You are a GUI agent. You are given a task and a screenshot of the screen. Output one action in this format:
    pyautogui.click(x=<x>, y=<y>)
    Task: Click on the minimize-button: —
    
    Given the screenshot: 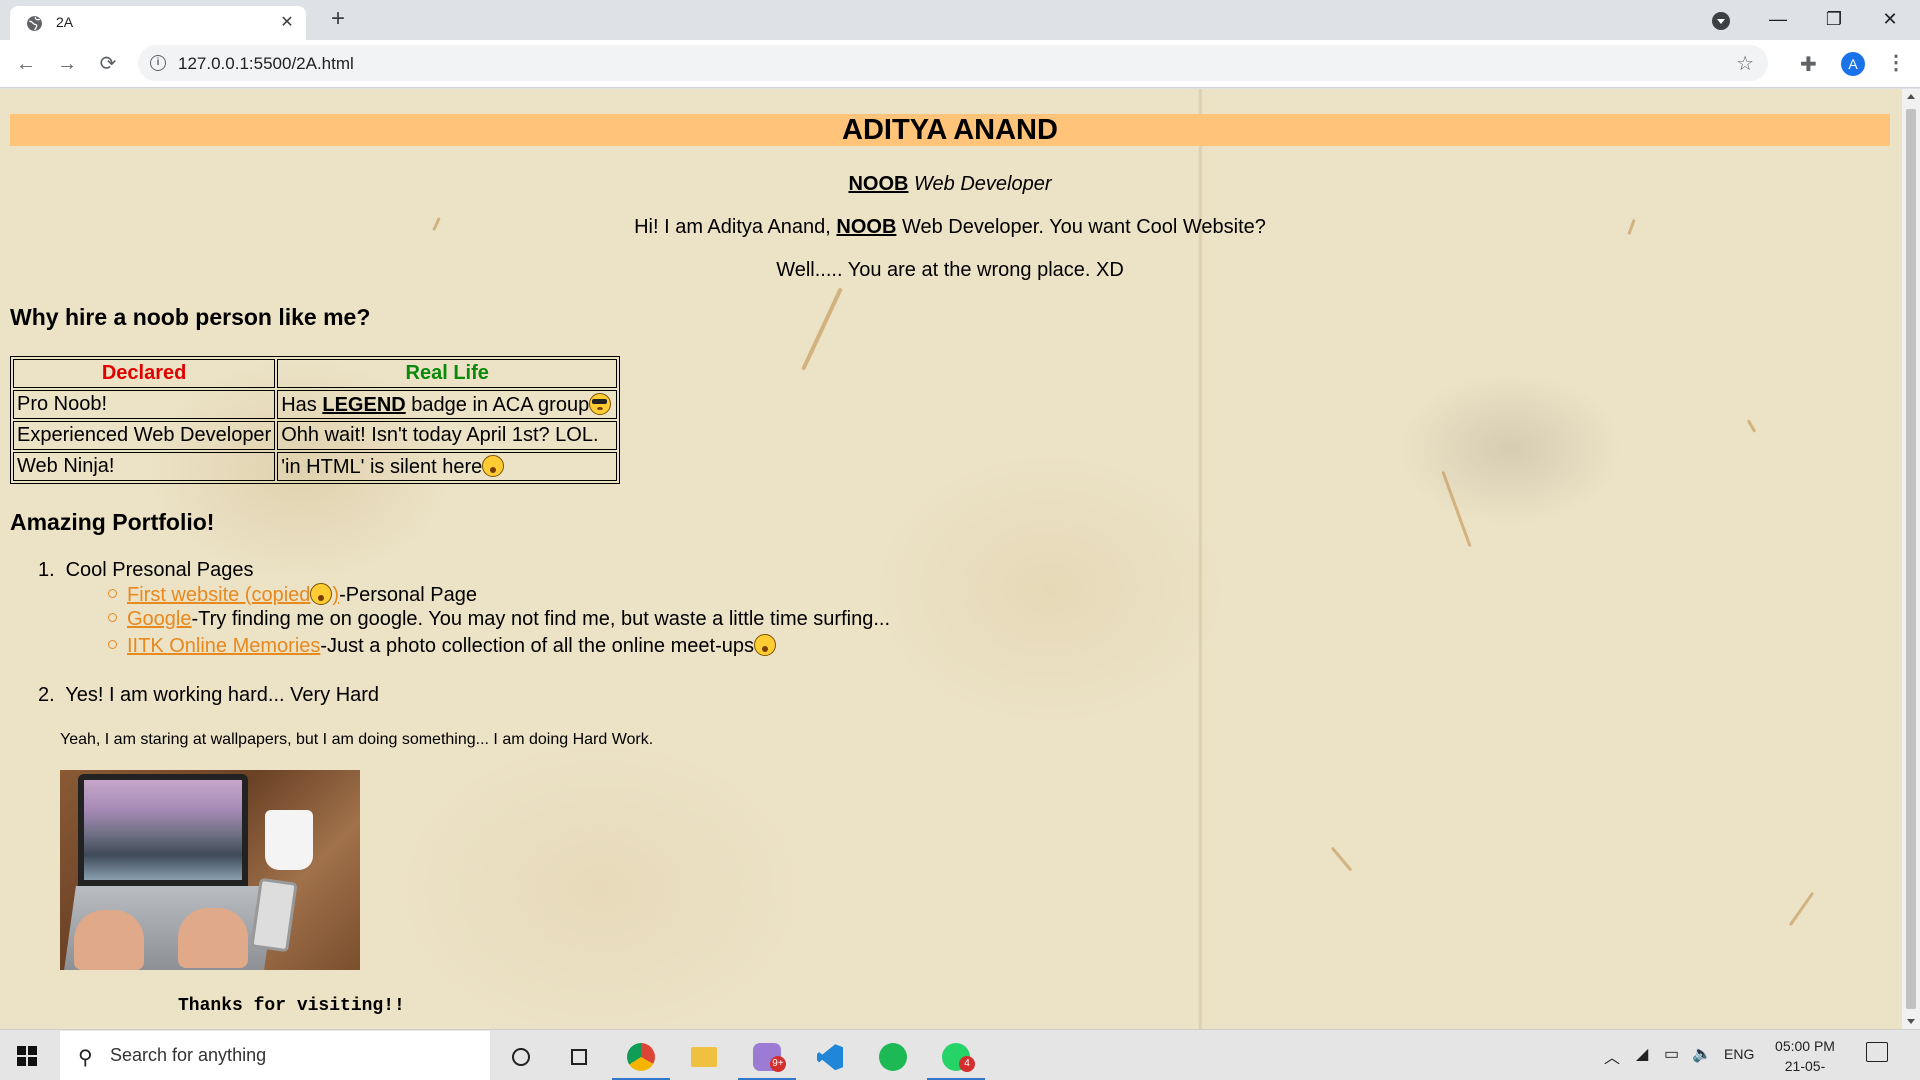 What is the action you would take?
    pyautogui.click(x=1778, y=20)
    